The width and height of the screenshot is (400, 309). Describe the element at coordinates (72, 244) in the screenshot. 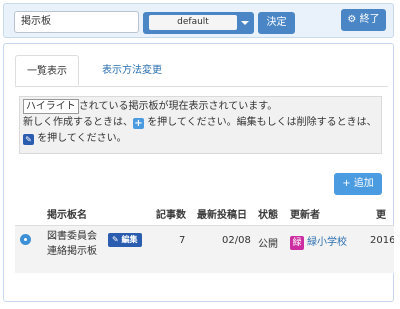

I see `board-name-cell: 図書委員会連絡掲示板` at that location.